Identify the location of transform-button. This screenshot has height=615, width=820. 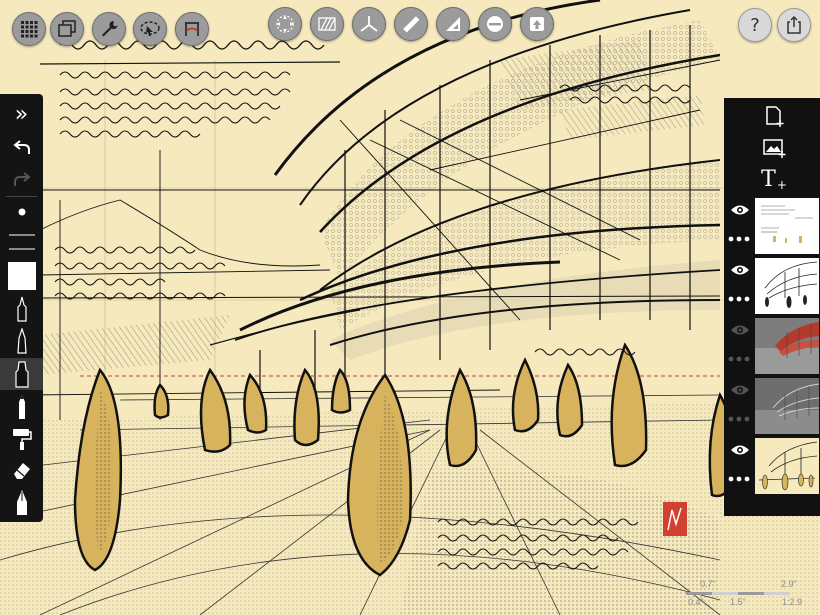
(285, 24).